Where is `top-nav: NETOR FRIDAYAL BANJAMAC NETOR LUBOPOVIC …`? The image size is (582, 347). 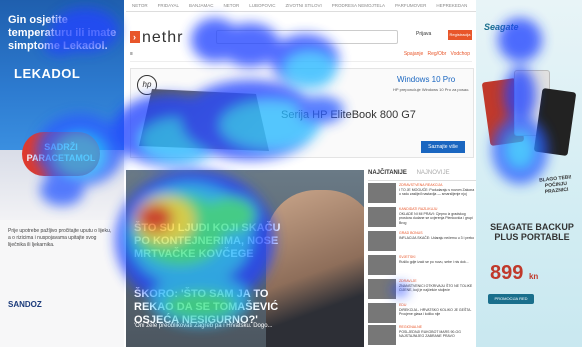 top-nav: NETOR FRIDAYAL BANJAMAC NETOR LUBOPOVIC … is located at coordinates (301, 6).